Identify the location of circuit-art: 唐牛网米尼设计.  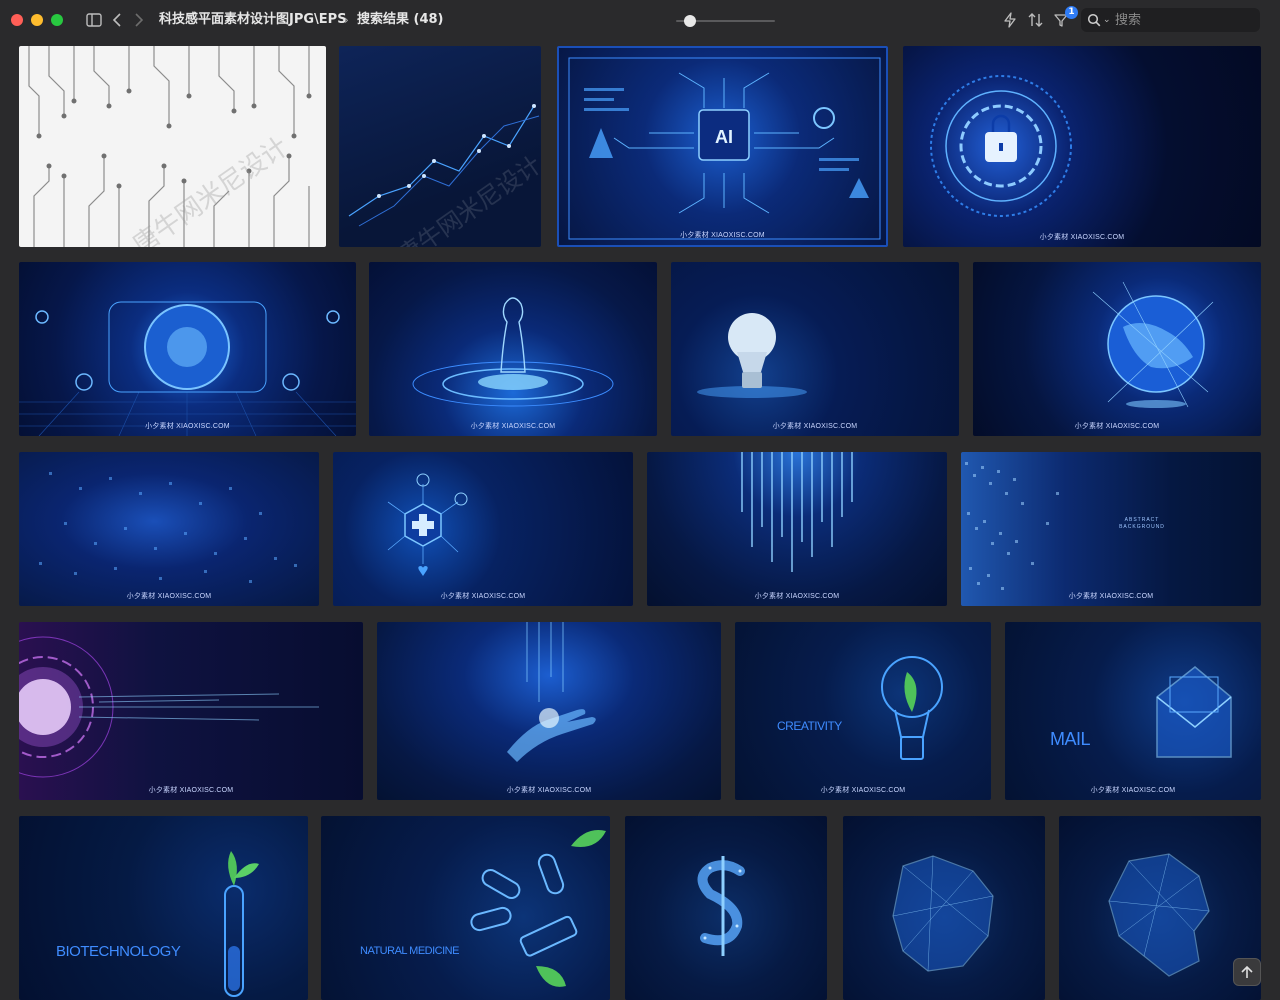
(170, 146).